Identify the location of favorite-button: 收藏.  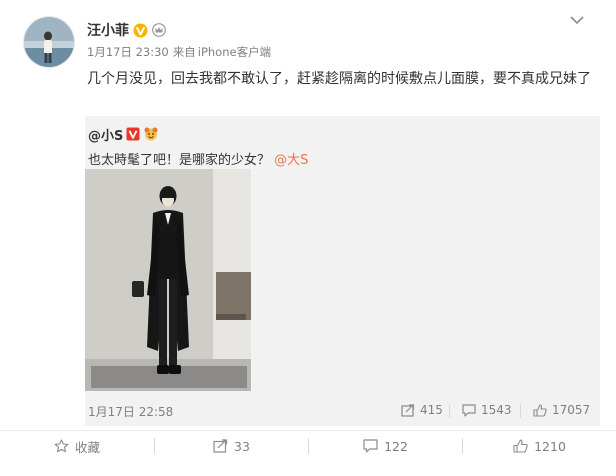
(77, 446).